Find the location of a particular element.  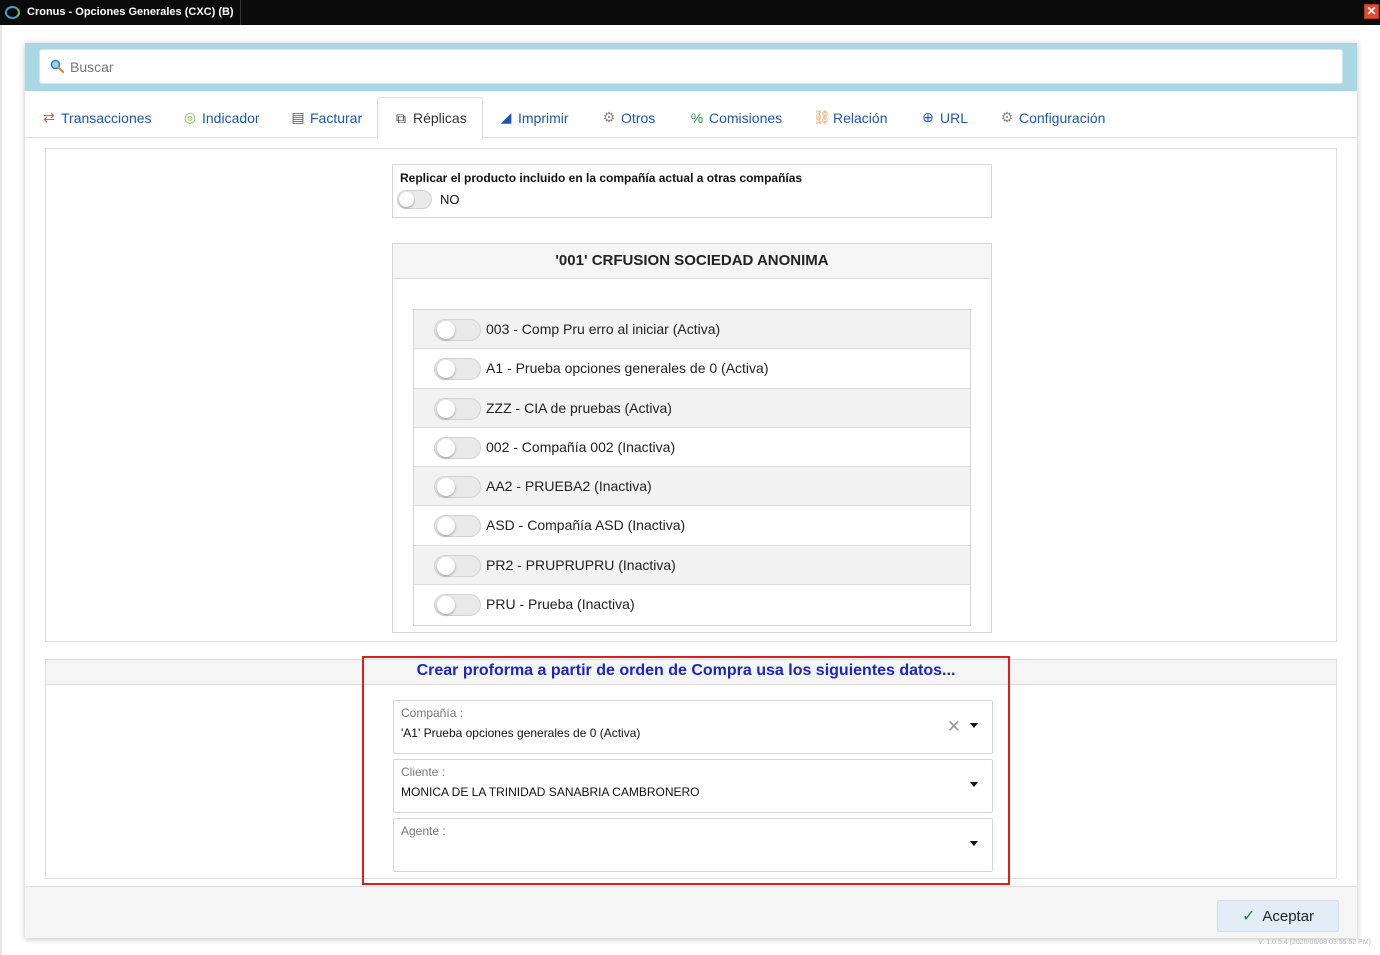

list-item: 003 - Comp Pru erro al iniciar (Activa) is located at coordinates (692, 330).